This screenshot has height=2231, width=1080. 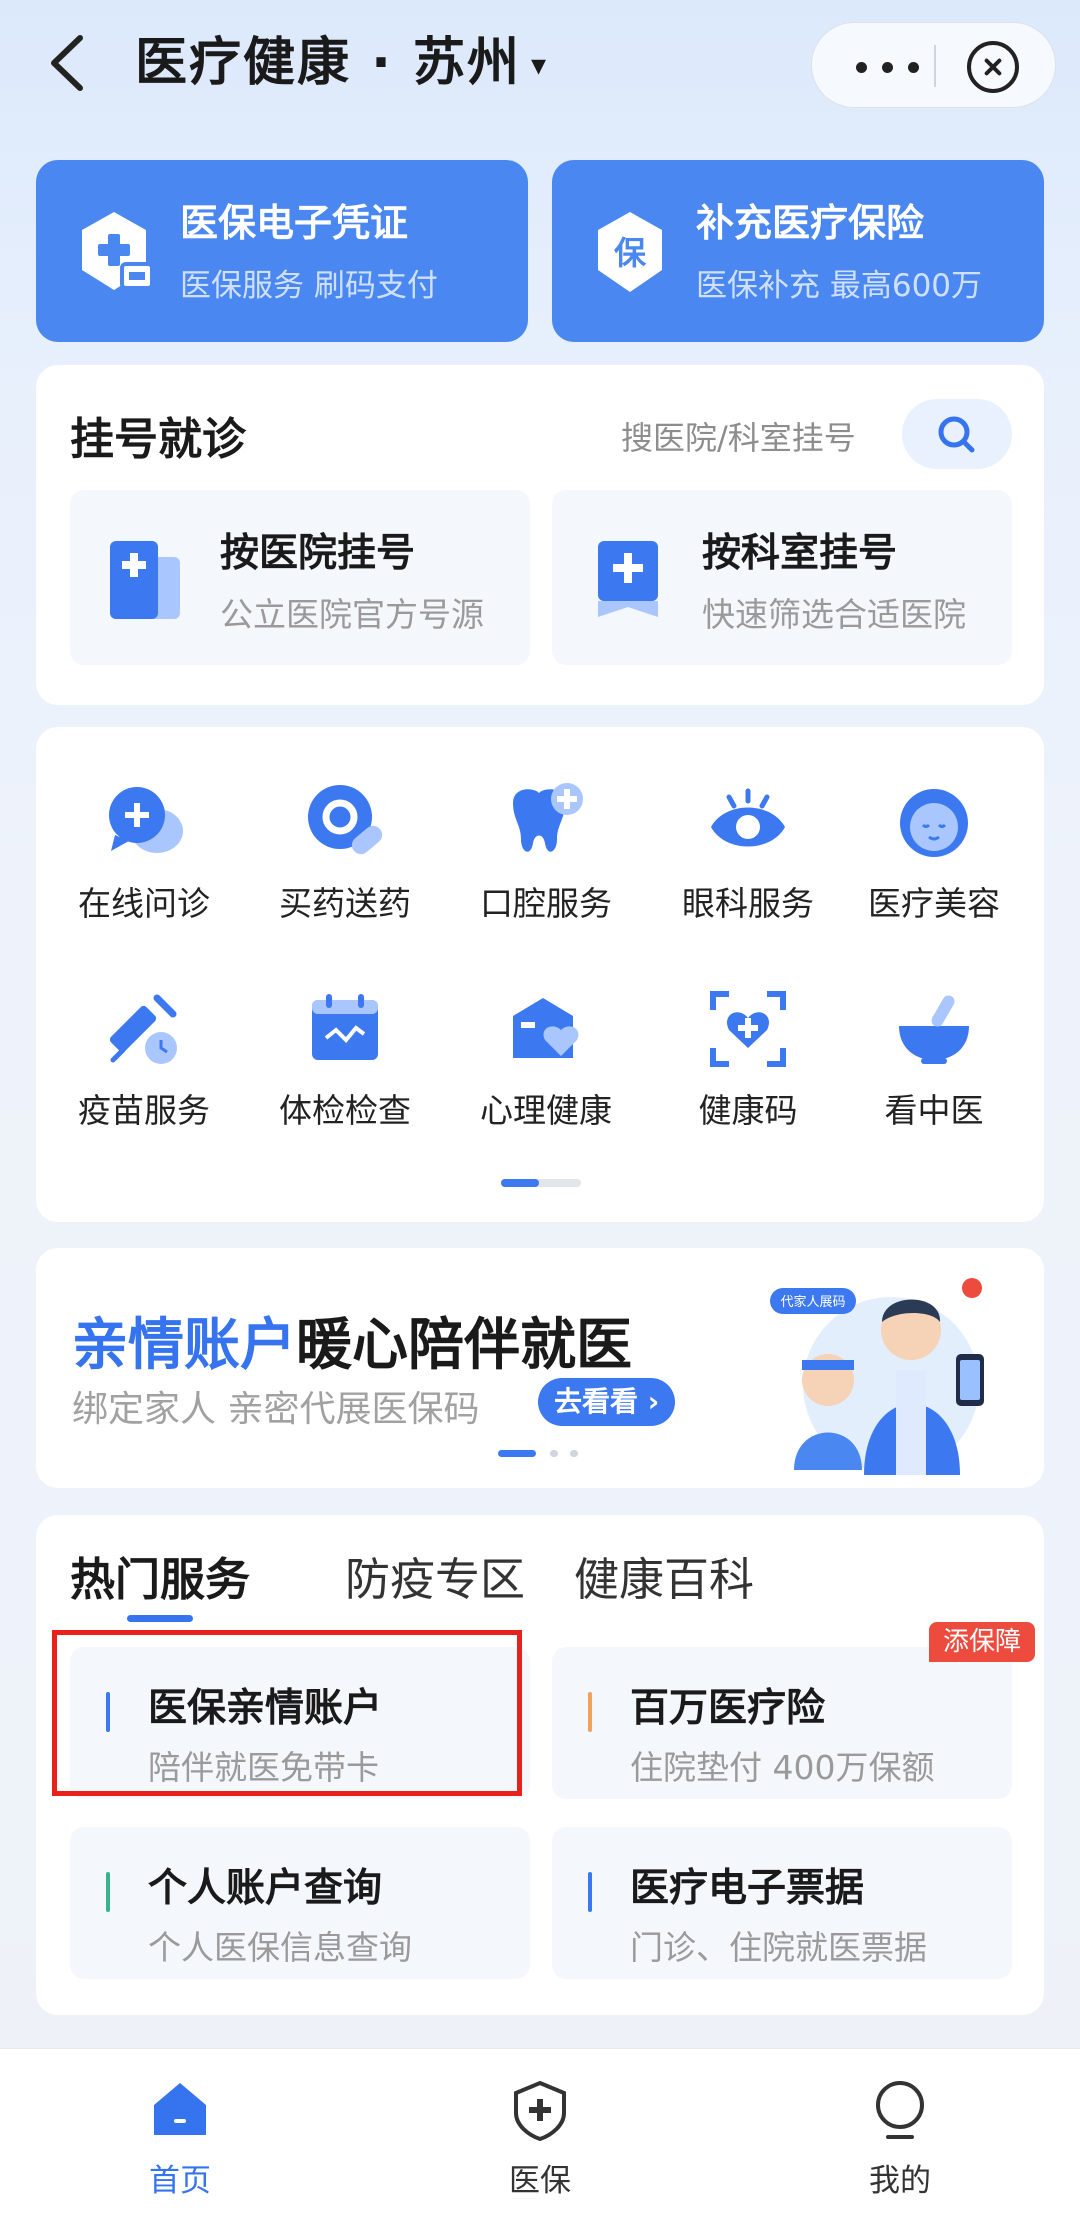 What do you see at coordinates (345, 1027) in the screenshot?
I see `calendar-checkup-icon` at bounding box center [345, 1027].